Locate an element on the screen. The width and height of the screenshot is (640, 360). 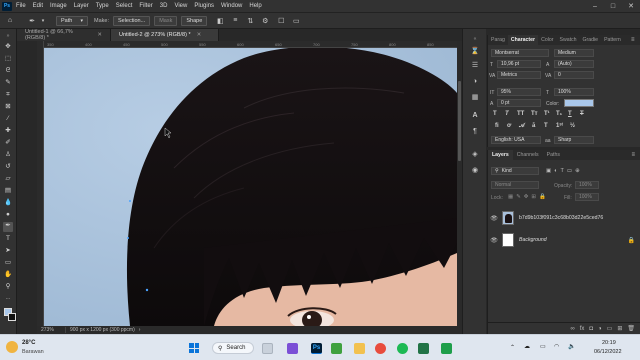
link-layers-icon: ∞ is located at coordinates (572, 329).